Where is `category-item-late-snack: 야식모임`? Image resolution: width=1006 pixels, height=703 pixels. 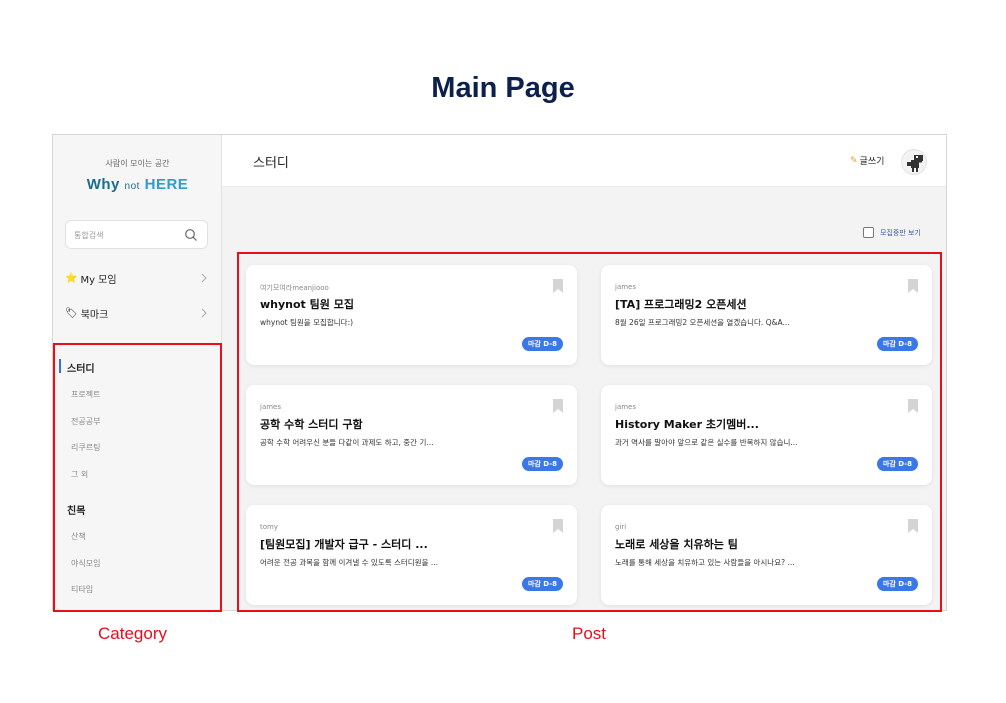
category-item-late-snack: 야식모임 is located at coordinates (85, 563).